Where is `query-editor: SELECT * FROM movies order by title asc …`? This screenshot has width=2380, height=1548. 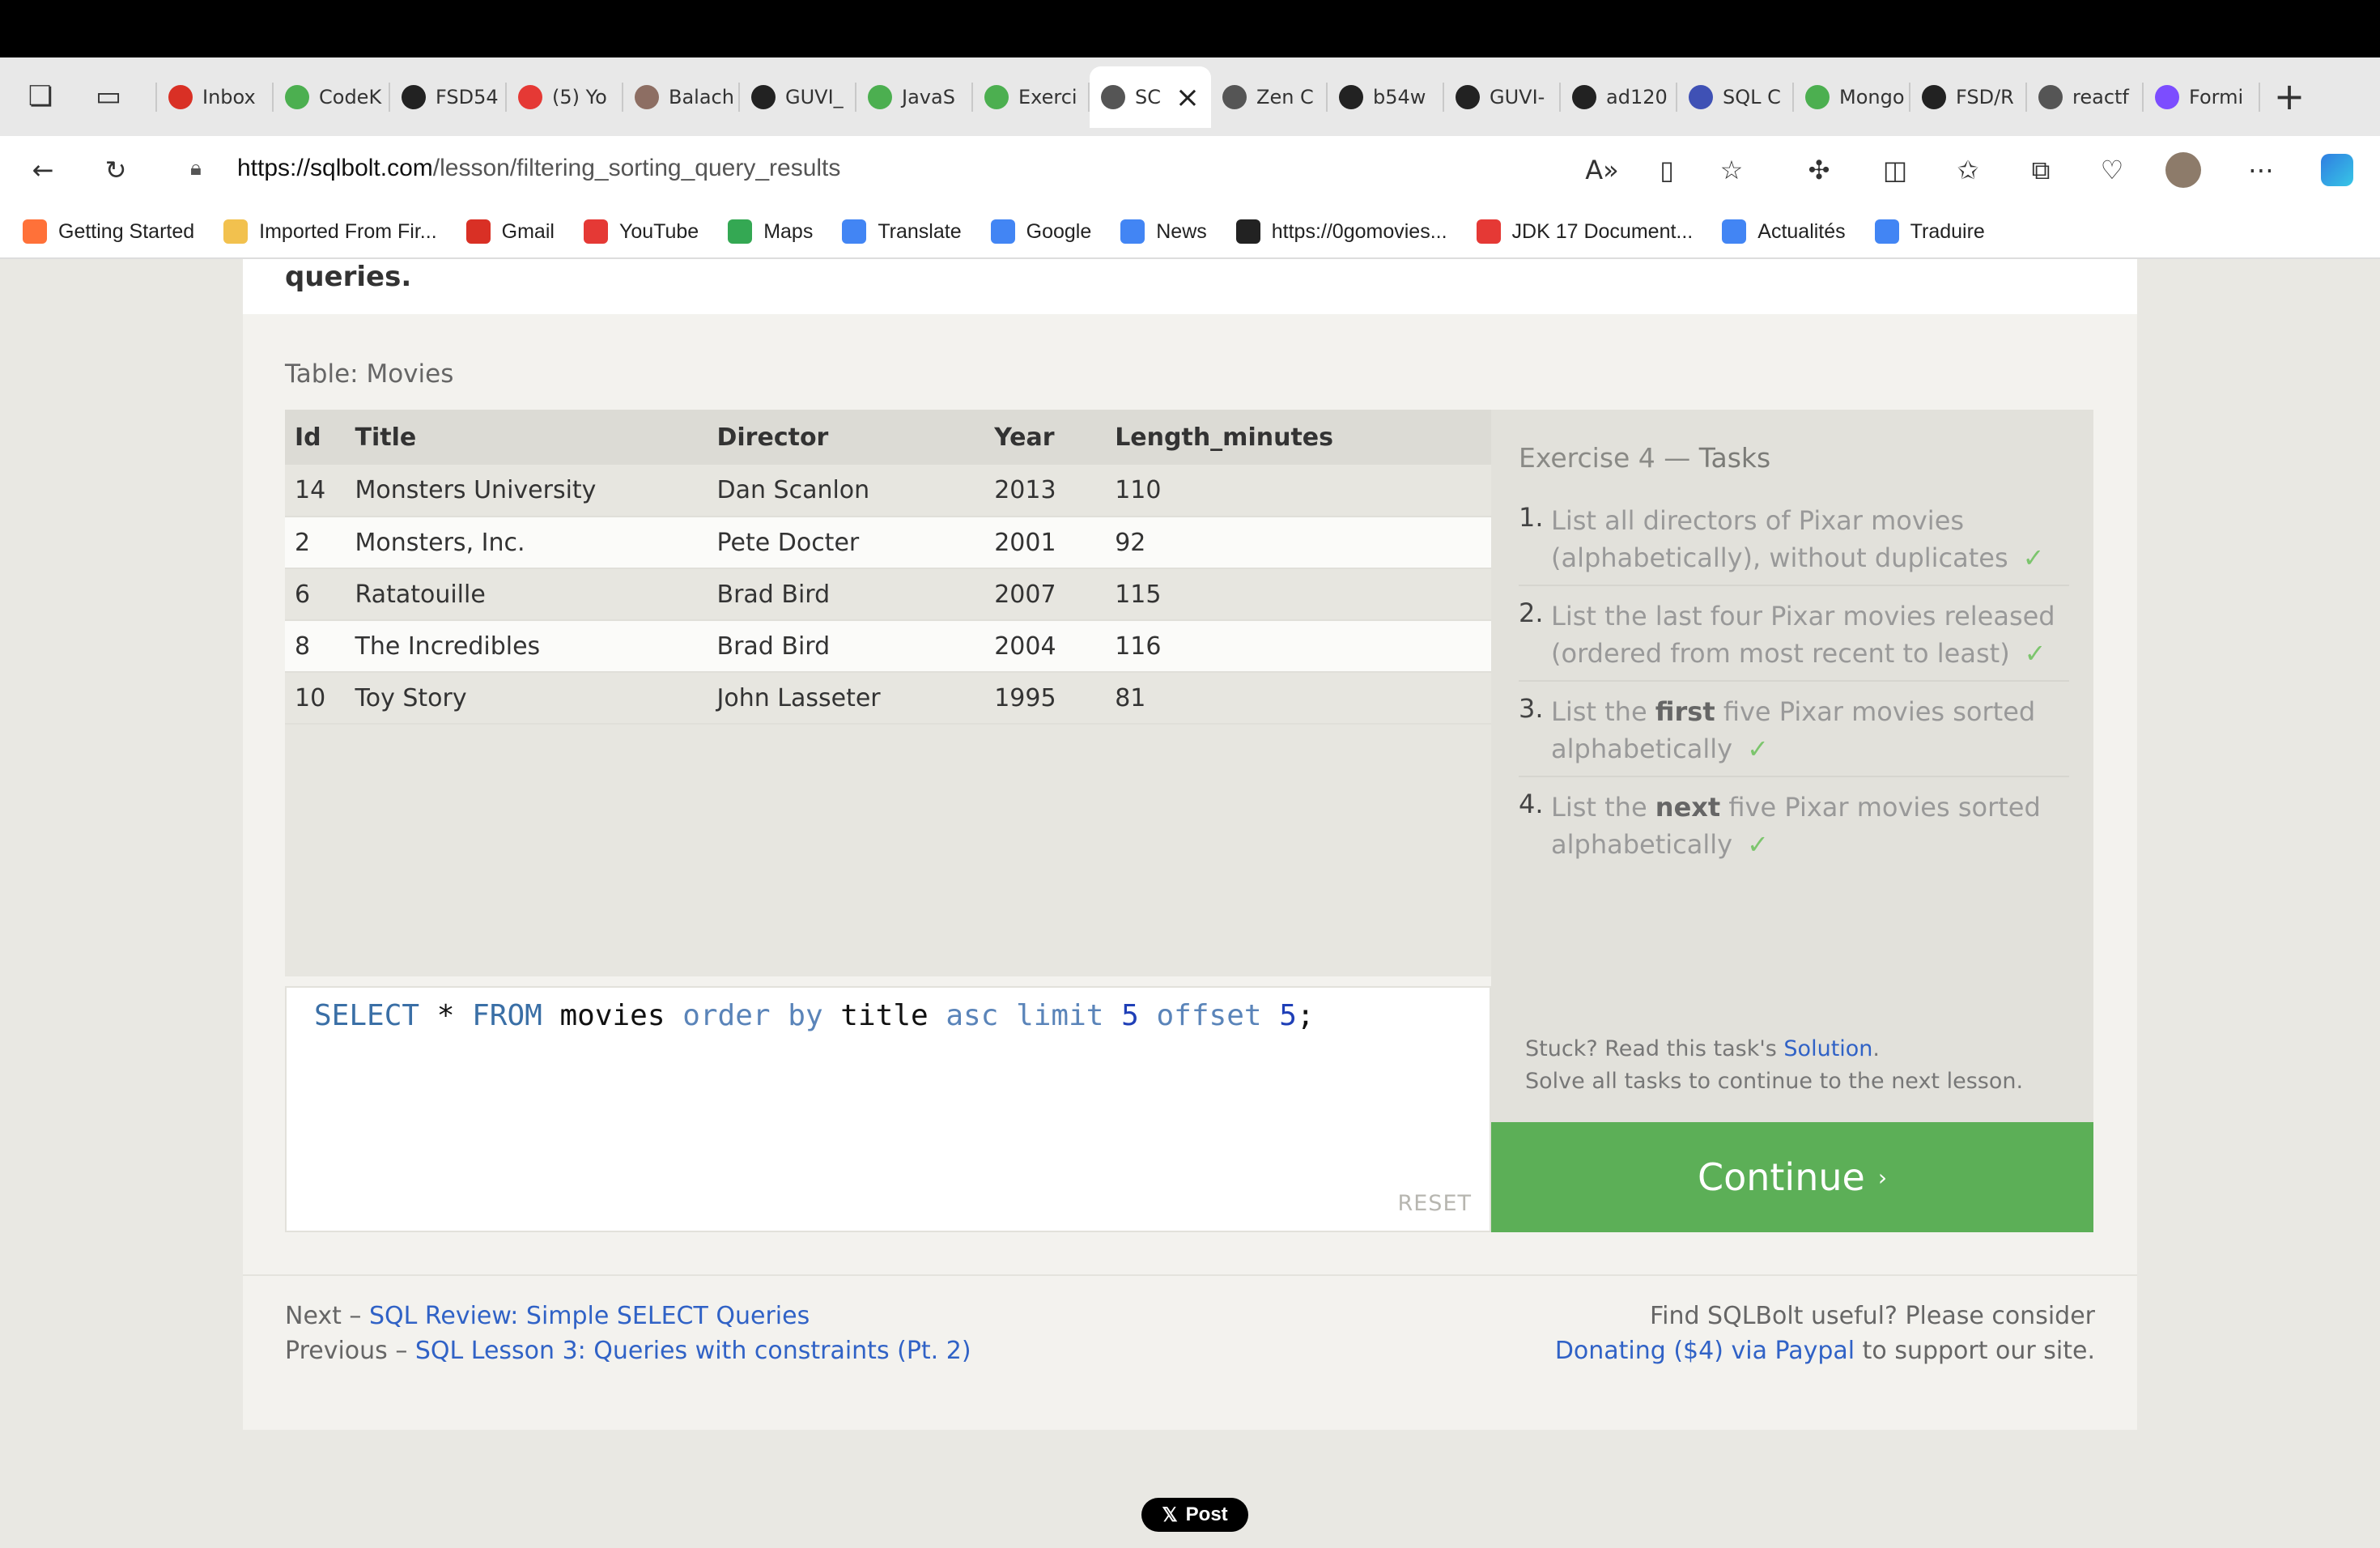
query-editor: SELECT * FROM movies order by title asc … is located at coordinates (888, 1109).